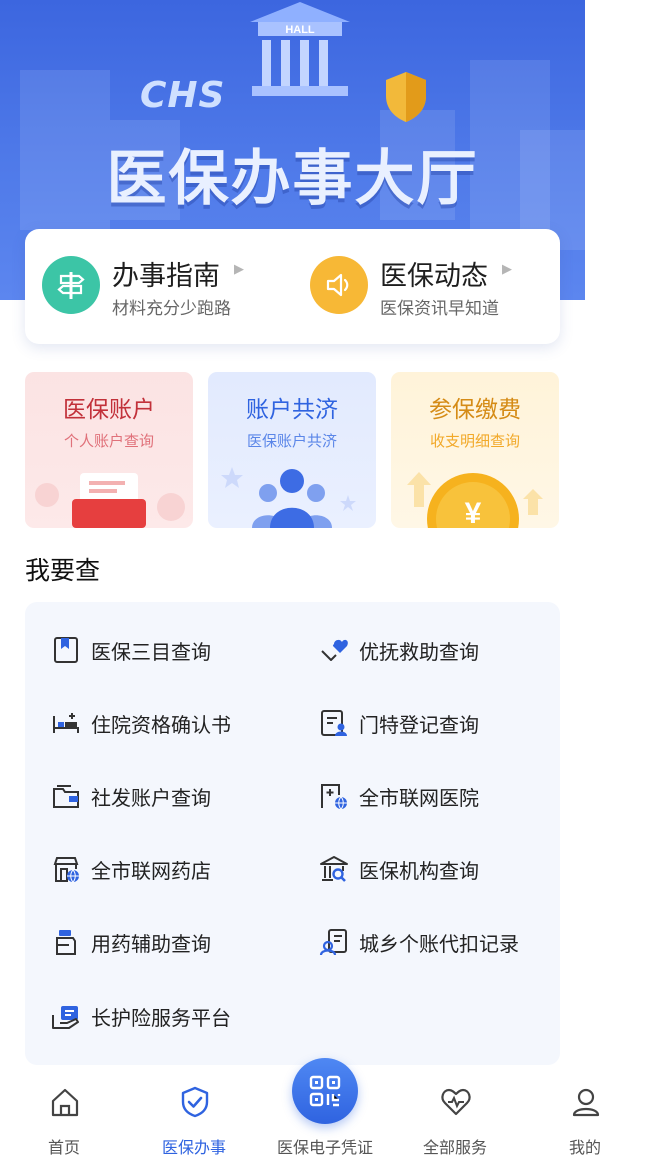 This screenshot has width=650, height=1158. I want to click on query-item-pharmacies: 全市联网药店, so click(176, 868).